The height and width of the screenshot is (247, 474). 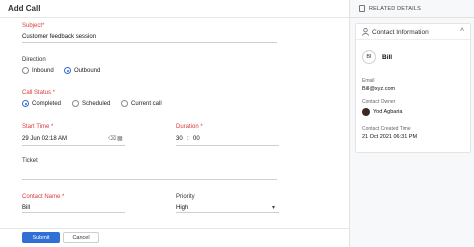 What do you see at coordinates (174, 9) in the screenshot?
I see `form-header: Add Call` at bounding box center [174, 9].